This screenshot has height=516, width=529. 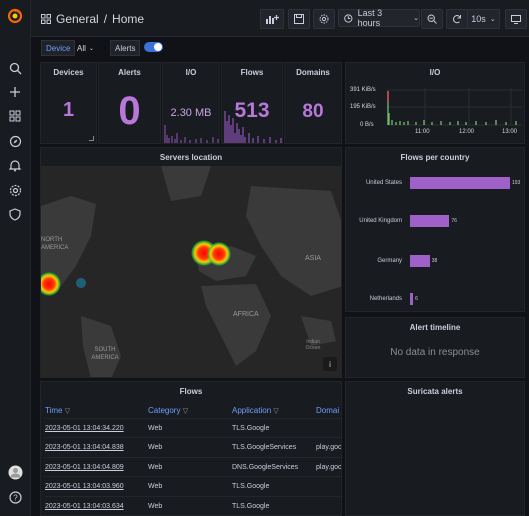 I want to click on alerts-variable-label: Alerts, so click(x=125, y=48).